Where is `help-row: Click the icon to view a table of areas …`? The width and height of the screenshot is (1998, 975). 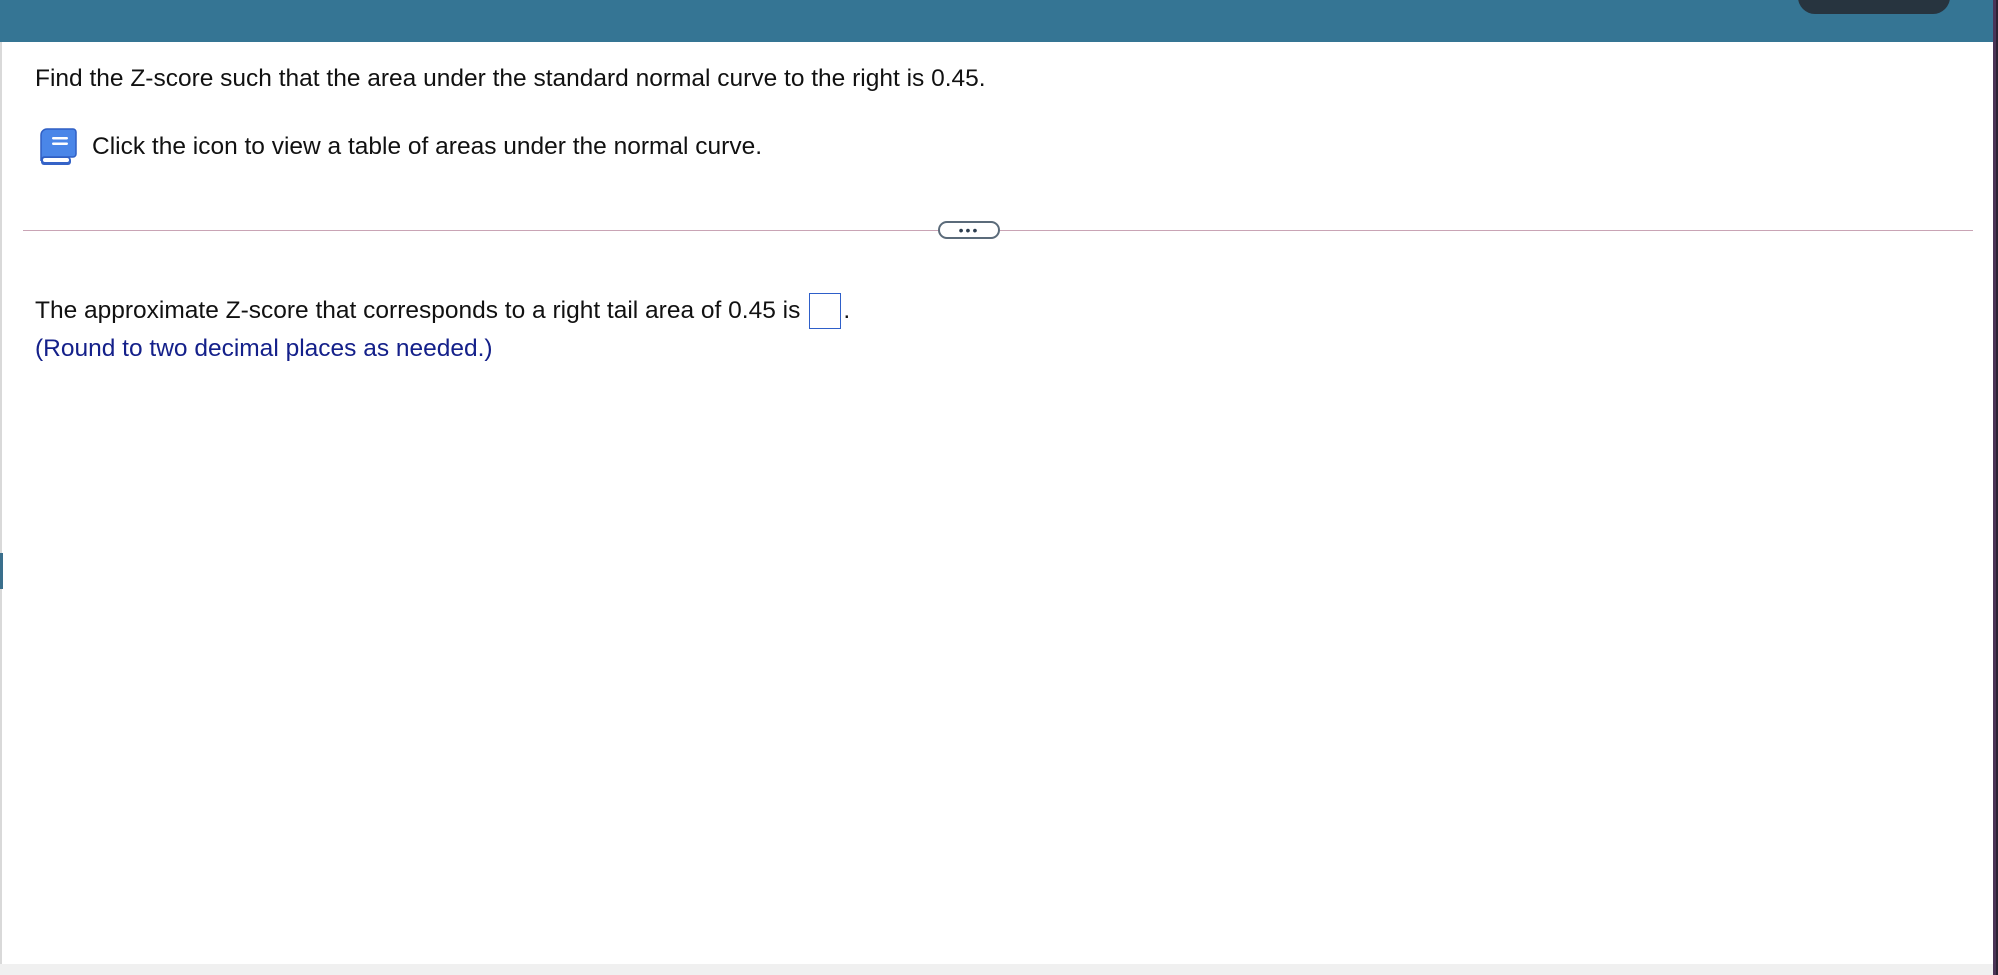 help-row: Click the icon to view a table of areas … is located at coordinates (400, 147).